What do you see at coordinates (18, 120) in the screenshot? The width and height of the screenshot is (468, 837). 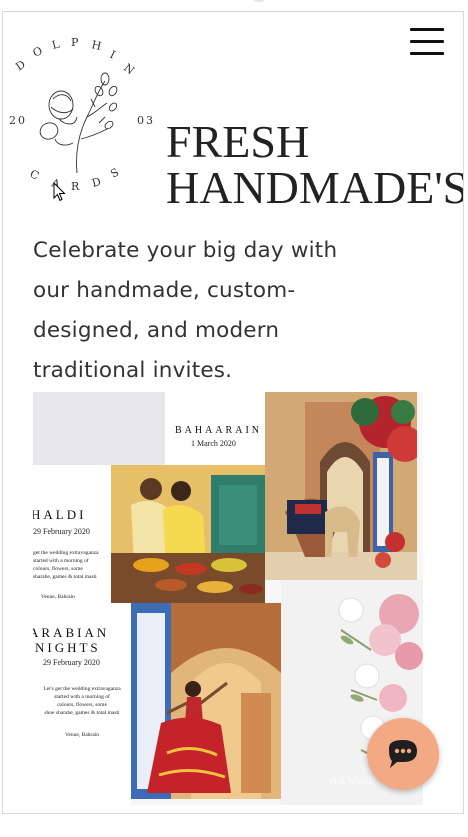 I see `logo-year-left: 20` at bounding box center [18, 120].